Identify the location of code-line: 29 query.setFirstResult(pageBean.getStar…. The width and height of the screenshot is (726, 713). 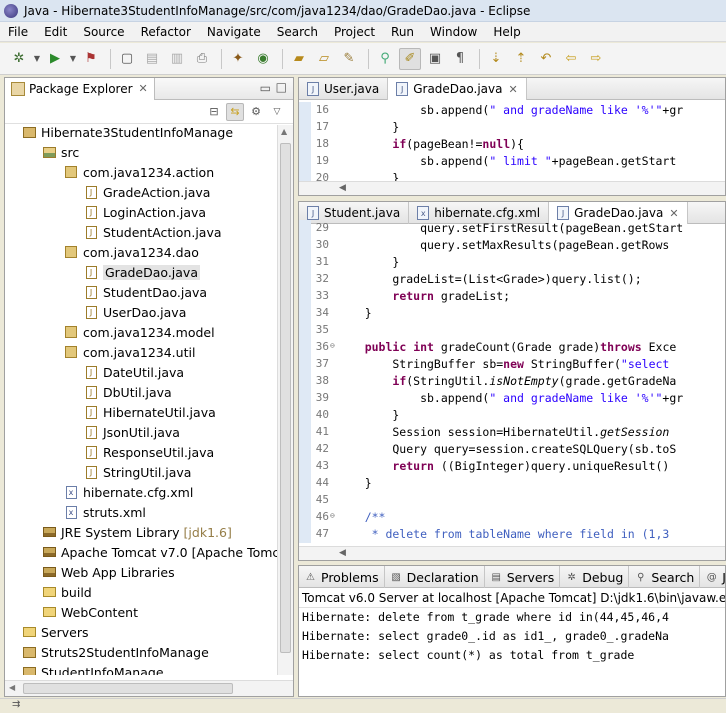
(512, 228).